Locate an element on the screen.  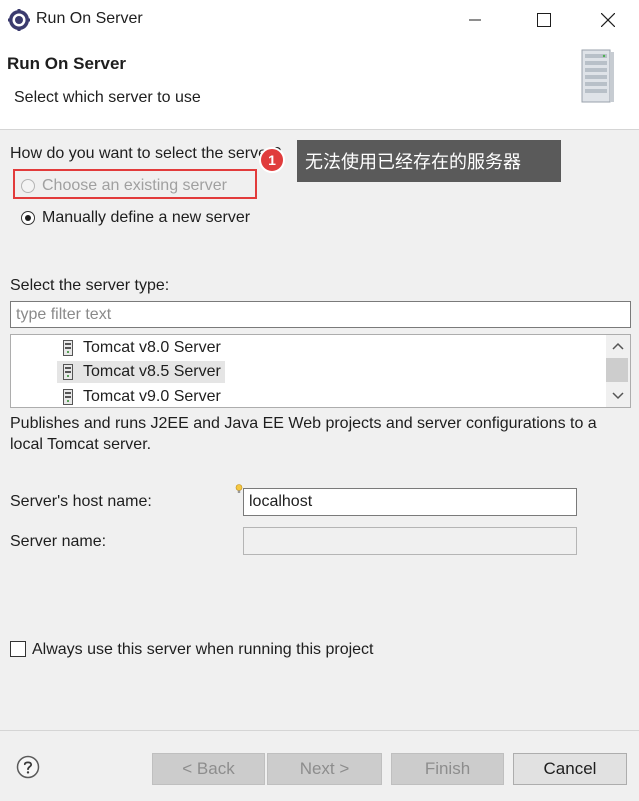
manual-define-radio is located at coordinates (28, 218).